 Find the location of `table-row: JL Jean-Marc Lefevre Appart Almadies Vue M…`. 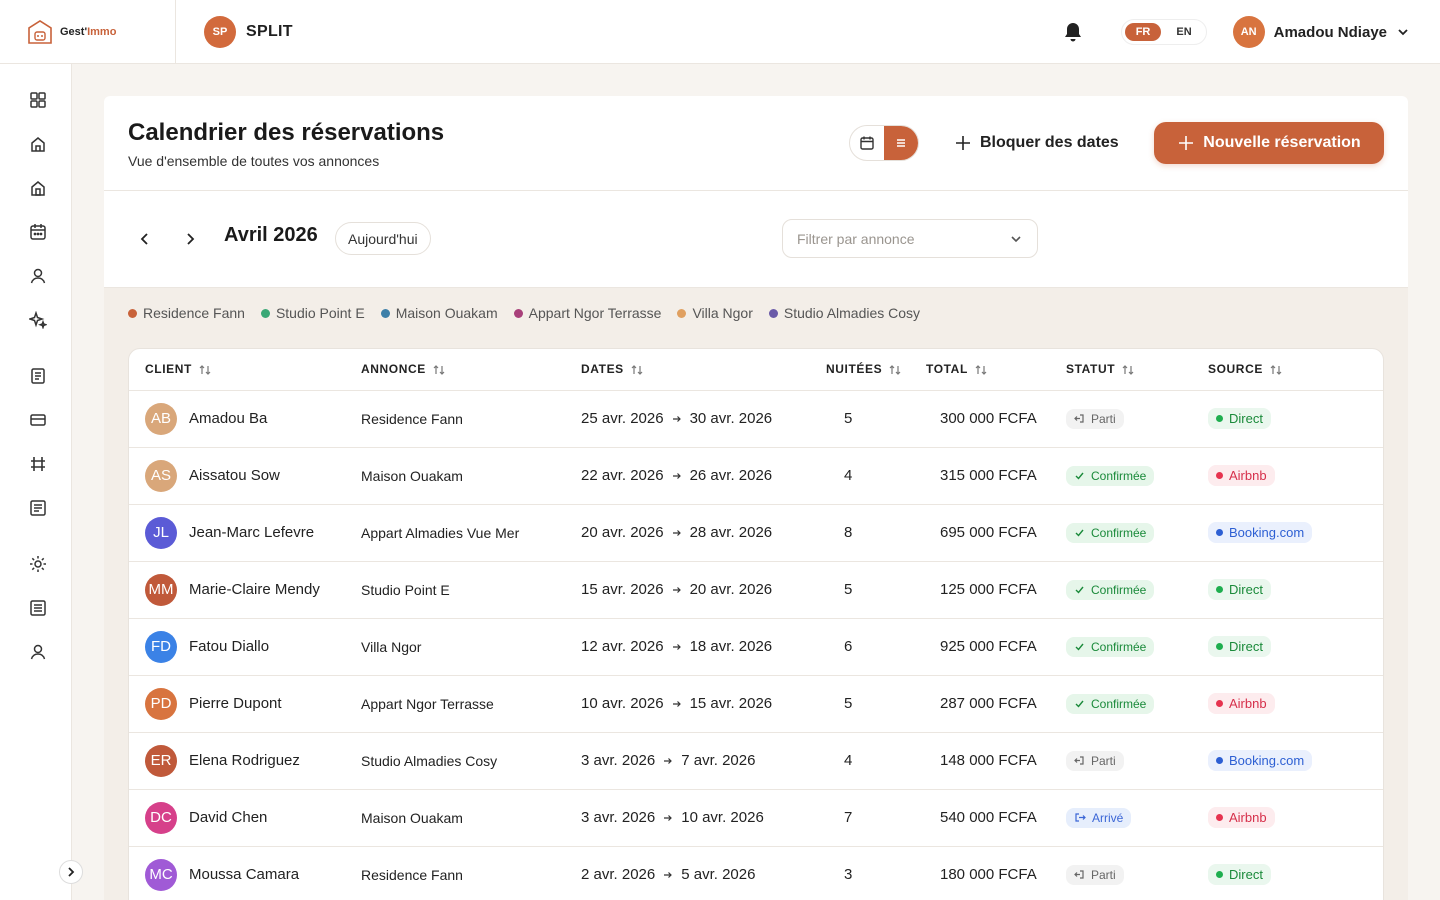

table-row: JL Jean-Marc Lefevre Appart Almadies Vue M… is located at coordinates (756, 533).